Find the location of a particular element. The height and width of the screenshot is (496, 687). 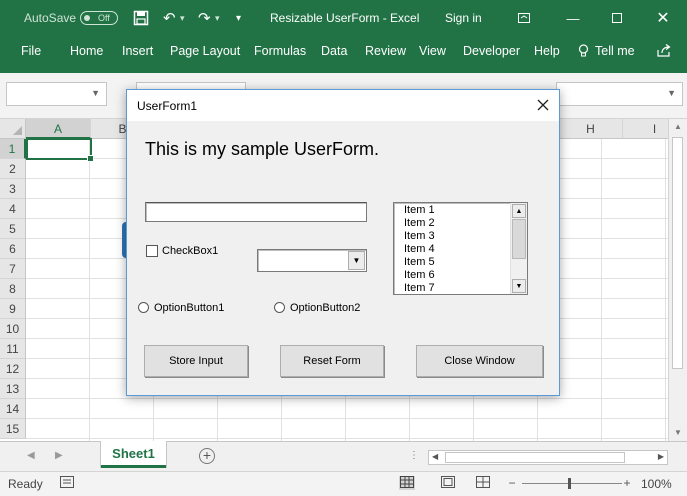

vertical-scrollbar: ▲ ▼ is located at coordinates (677, 280).